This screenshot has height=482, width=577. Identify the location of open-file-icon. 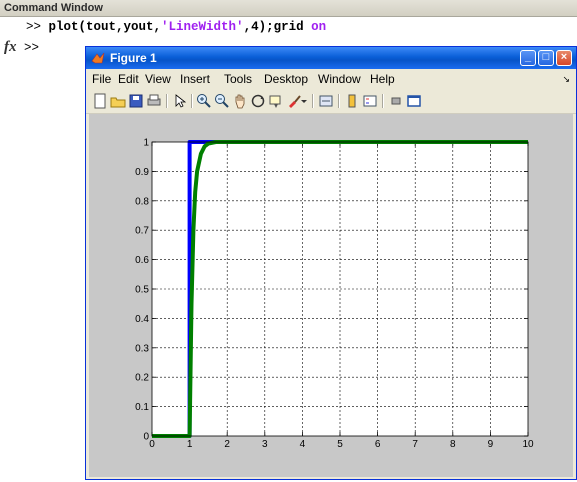
(118, 101).